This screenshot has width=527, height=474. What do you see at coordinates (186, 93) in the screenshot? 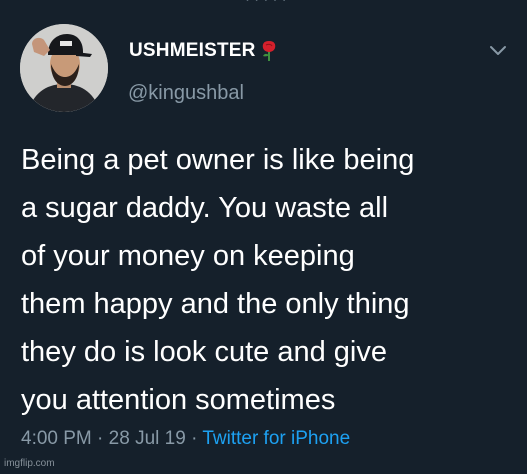
I see `user-handle: @kingushbal` at bounding box center [186, 93].